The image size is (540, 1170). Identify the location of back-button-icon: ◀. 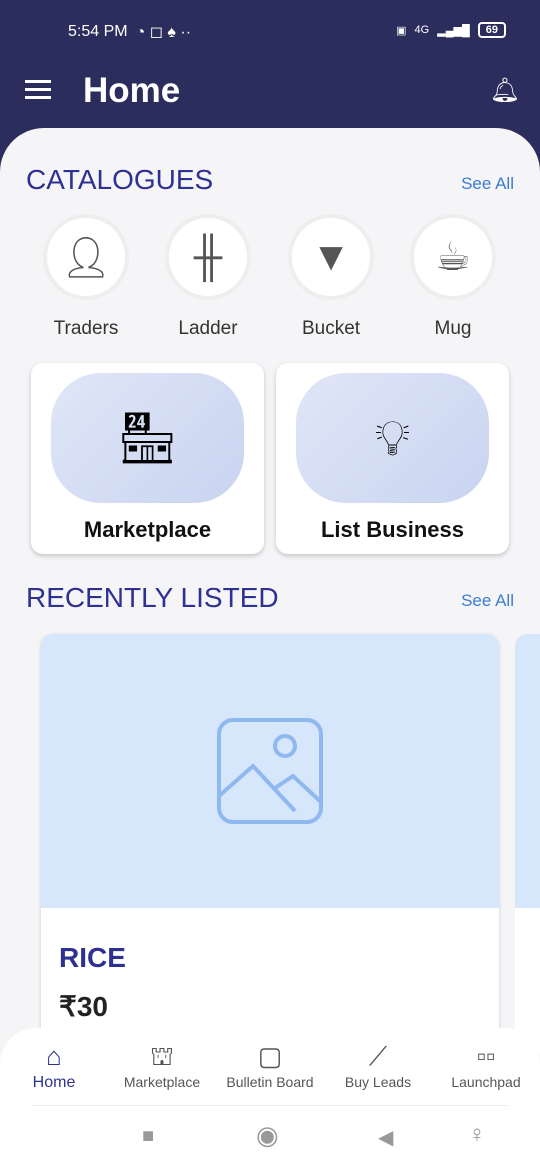
(385, 1137).